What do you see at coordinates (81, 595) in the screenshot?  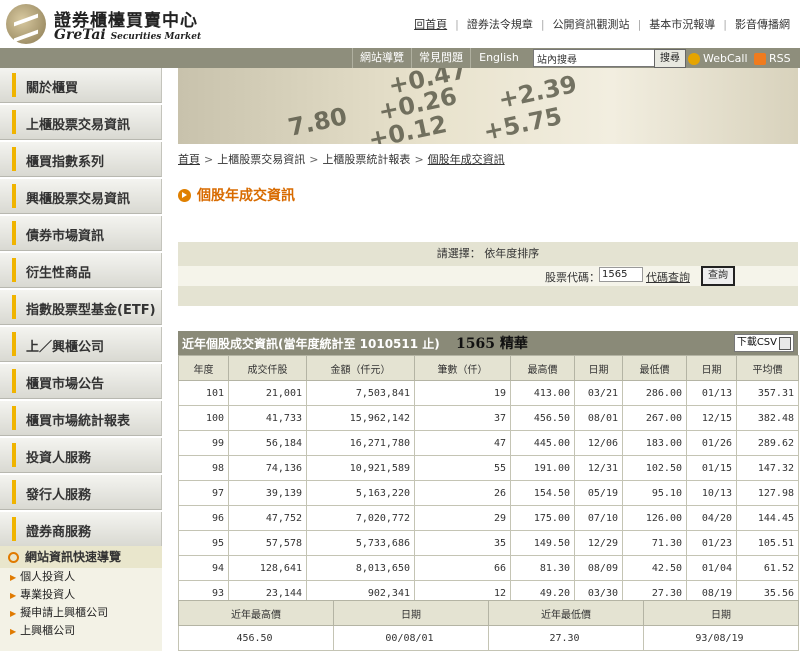 I see `quick-link-professional: ▶ 專業投資人` at bounding box center [81, 595].